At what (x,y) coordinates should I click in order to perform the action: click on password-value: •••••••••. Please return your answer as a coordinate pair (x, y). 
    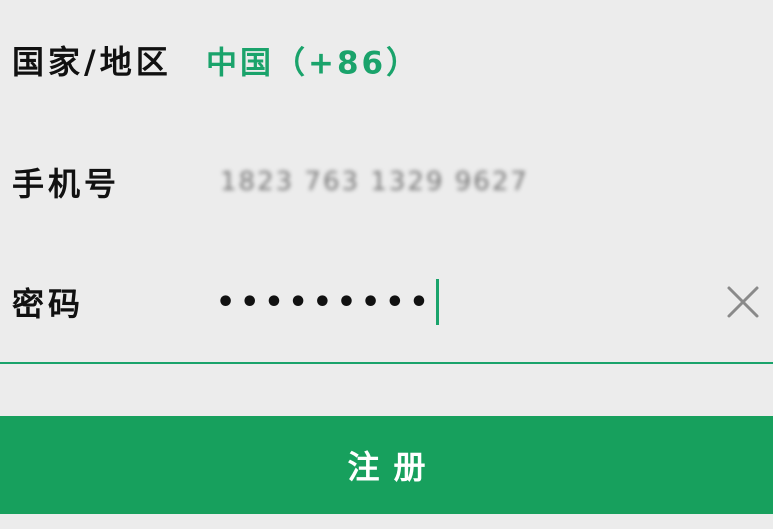
    Looking at the image, I should click on (325, 302).